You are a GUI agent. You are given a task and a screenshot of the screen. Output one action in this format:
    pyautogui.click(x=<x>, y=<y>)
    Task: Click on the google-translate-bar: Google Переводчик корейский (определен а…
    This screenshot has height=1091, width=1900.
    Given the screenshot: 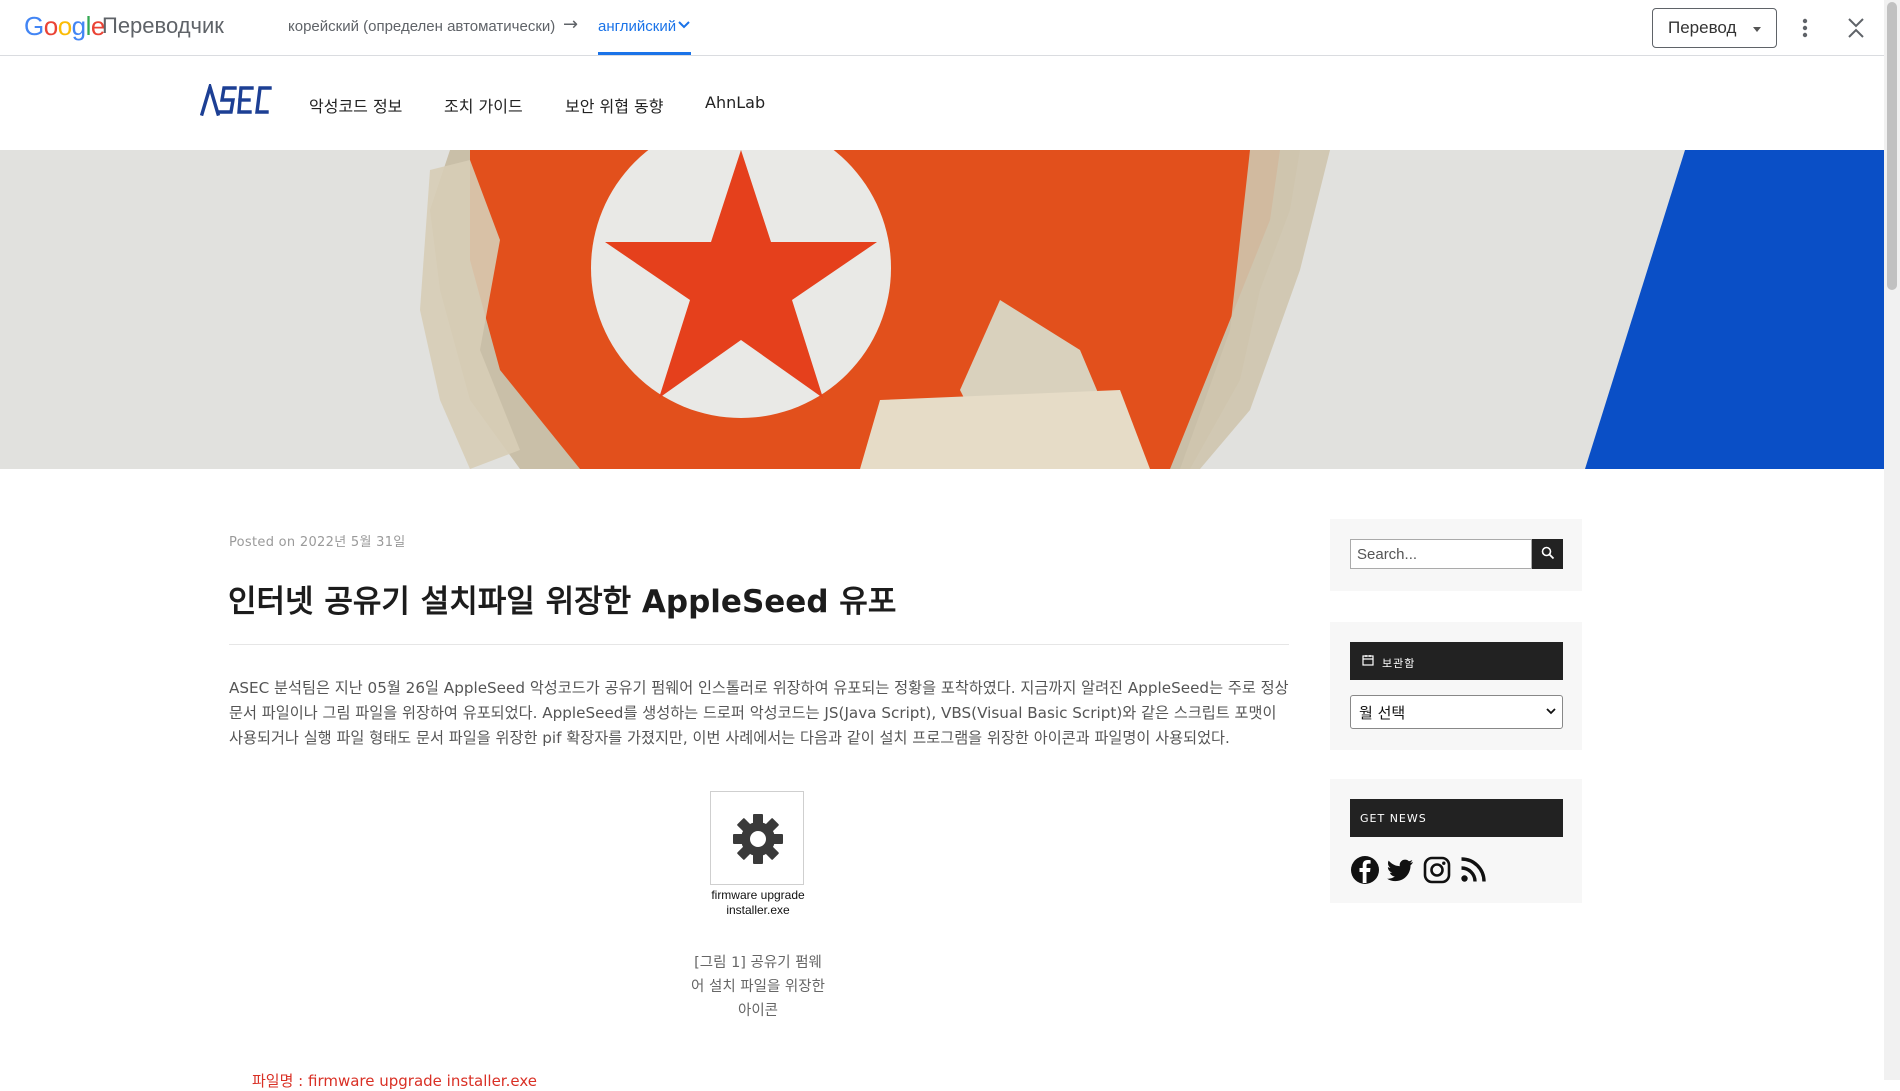 What is the action you would take?
    pyautogui.click(x=942, y=28)
    